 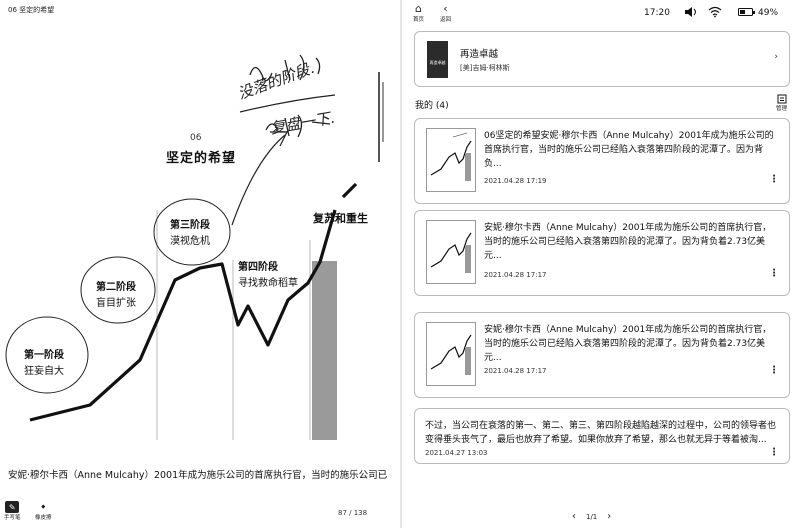 I want to click on stage-title: 第二阶段, so click(x=116, y=287).